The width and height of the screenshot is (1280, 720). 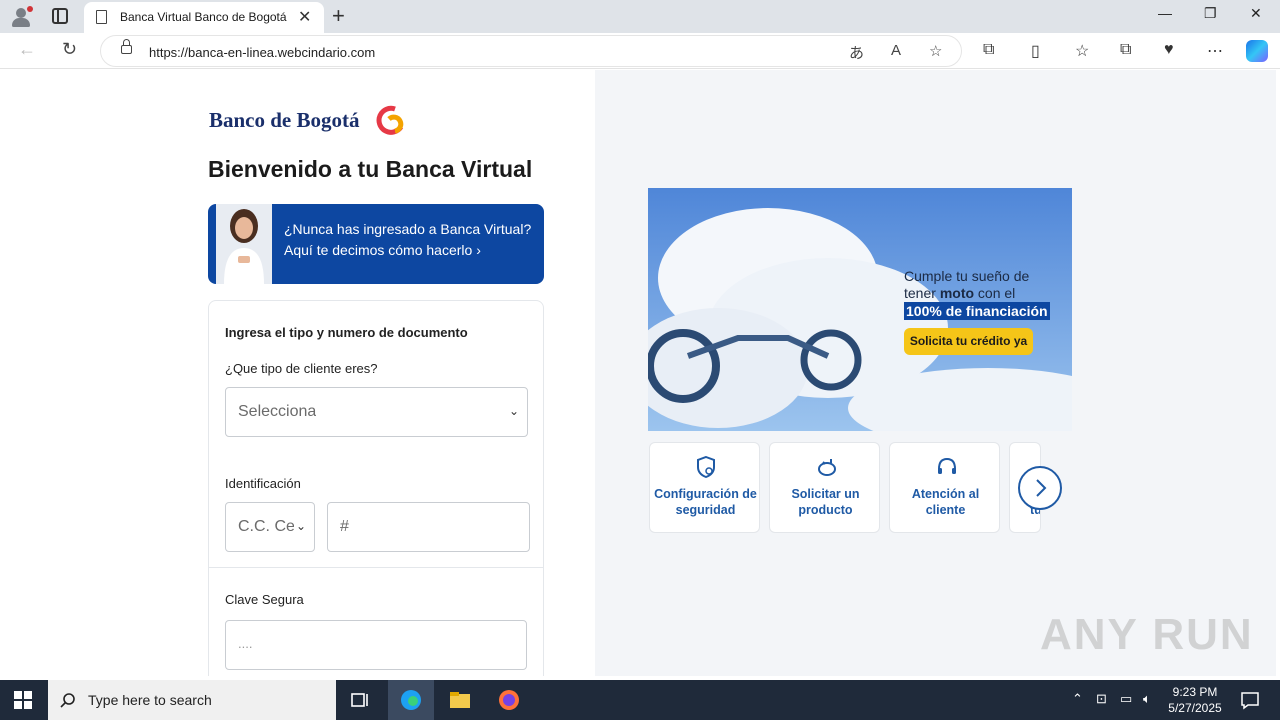 I want to click on promo-line-2: Aquí te decimos cómo hacerlo ›, so click(x=382, y=250).